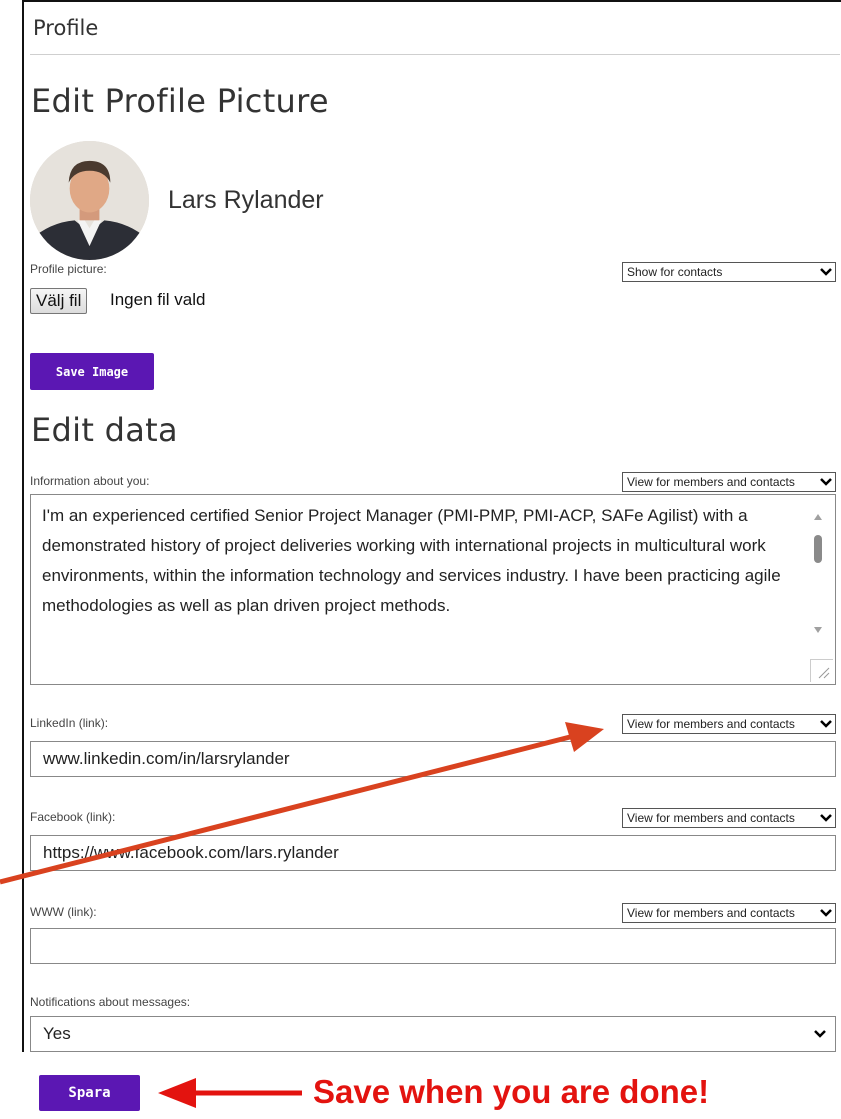 Image resolution: width=841 pixels, height=1119 pixels. What do you see at coordinates (584, 737) in the screenshot?
I see `arrow-to-visibility-head` at bounding box center [584, 737].